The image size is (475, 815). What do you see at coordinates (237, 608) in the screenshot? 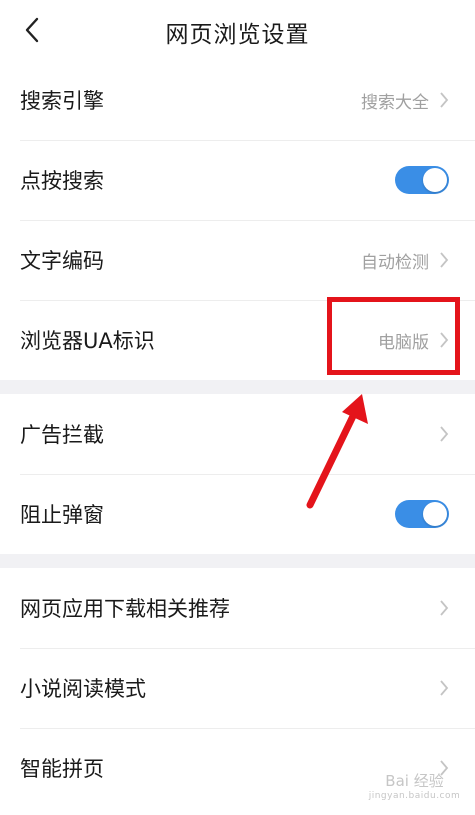
I see `setting-app-download-recommend: 网页应用下载相关推荐` at bounding box center [237, 608].